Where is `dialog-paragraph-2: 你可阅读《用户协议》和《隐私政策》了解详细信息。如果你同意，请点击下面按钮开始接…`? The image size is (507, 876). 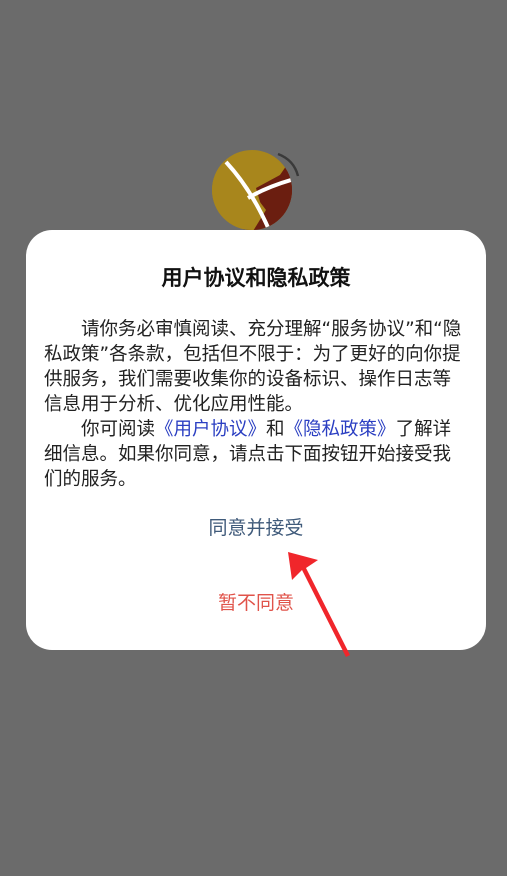 dialog-paragraph-2: 你可阅读《用户协议》和《隐私政策》了解详细信息。如果你同意，请点击下面按钮开始接… is located at coordinates (256, 454).